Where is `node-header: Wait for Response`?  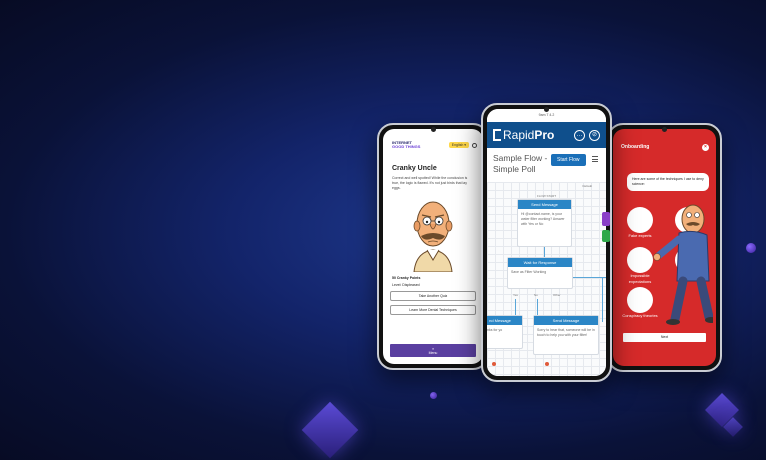 node-header: Wait for Response is located at coordinates (540, 262).